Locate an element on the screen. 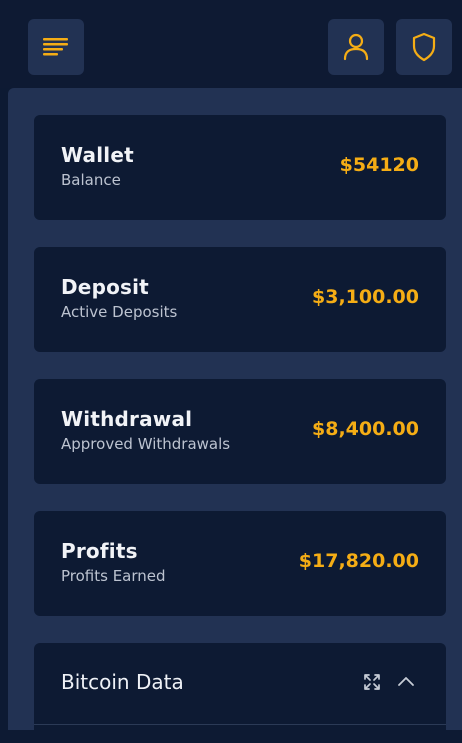 This screenshot has width=462, height=743. security-button is located at coordinates (424, 47).